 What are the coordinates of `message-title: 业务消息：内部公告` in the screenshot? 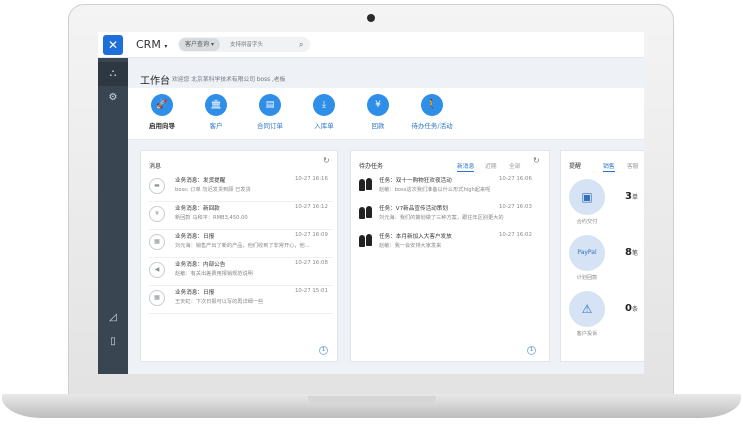 It's located at (200, 265).